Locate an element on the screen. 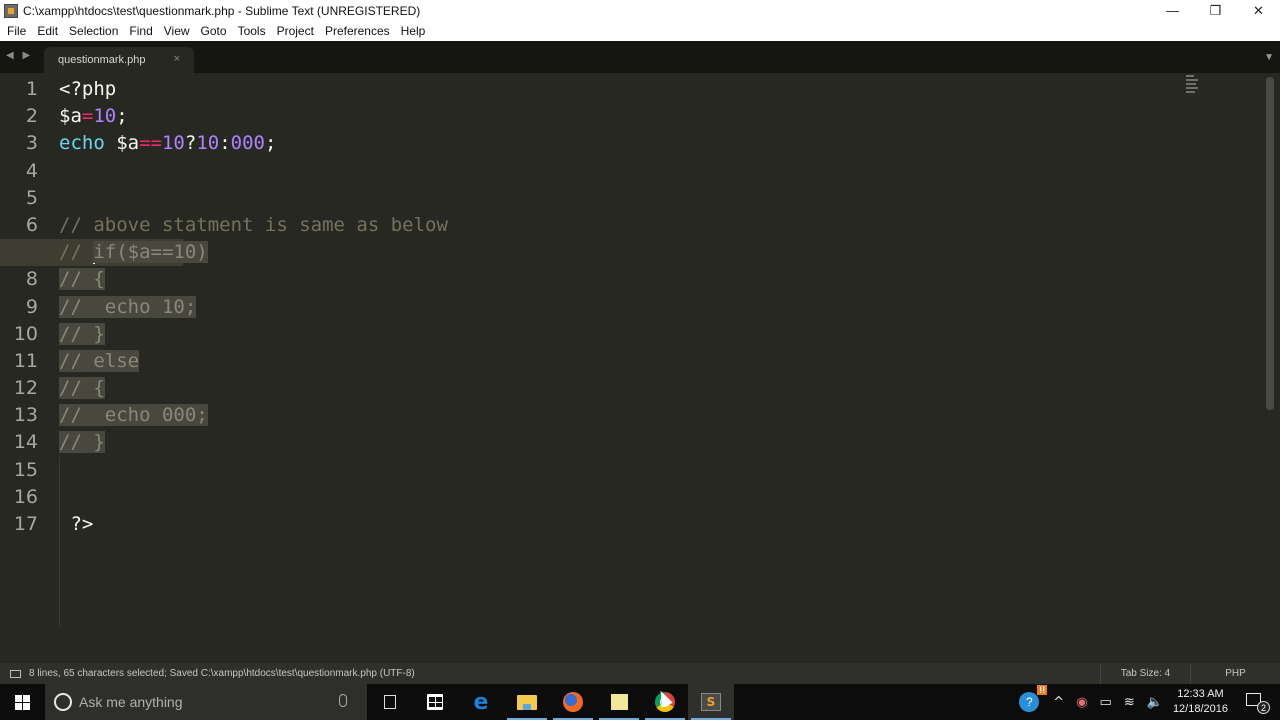  syntax-selector: PHP is located at coordinates (1235, 673).